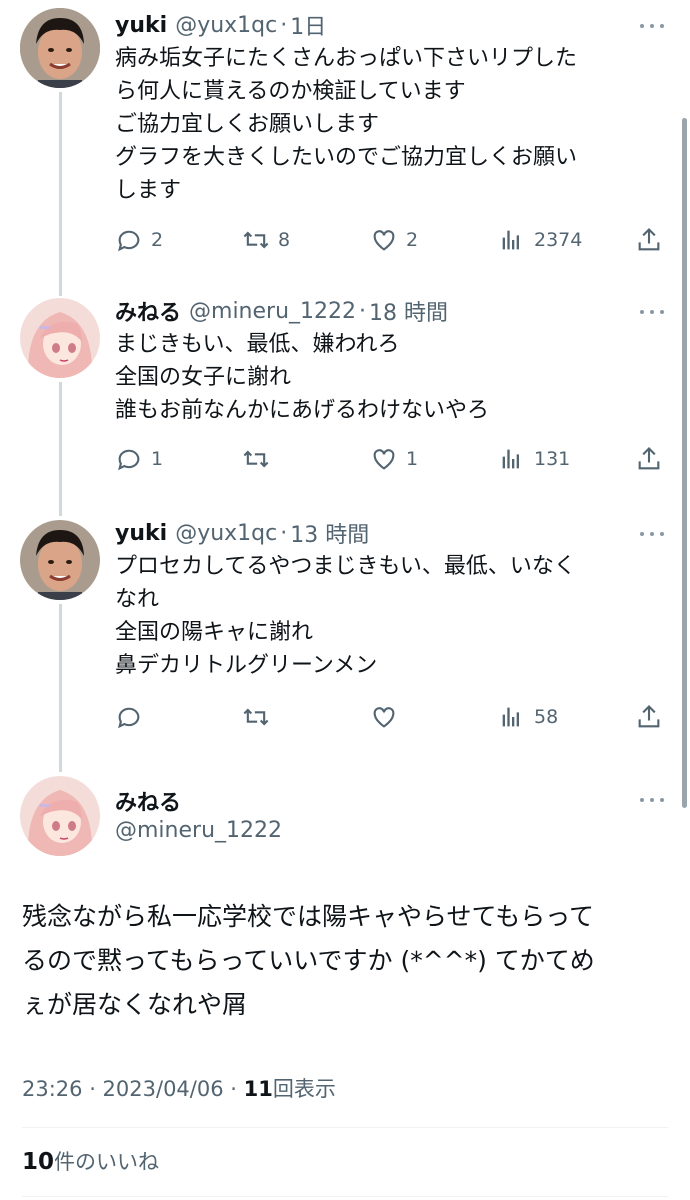 The width and height of the screenshot is (690, 1200). I want to click on tweet-text-line: ご協力宜しくお願いします, so click(247, 124).